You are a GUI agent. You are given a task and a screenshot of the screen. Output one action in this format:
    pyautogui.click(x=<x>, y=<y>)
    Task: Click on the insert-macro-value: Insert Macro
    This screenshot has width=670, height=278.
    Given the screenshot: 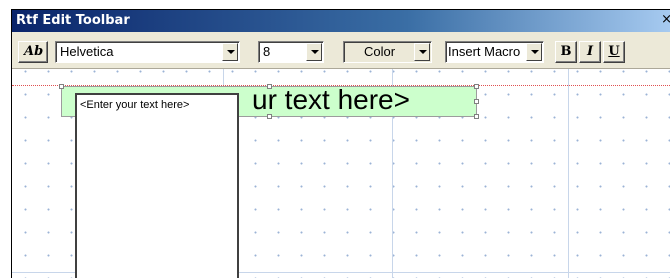 What is the action you would take?
    pyautogui.click(x=484, y=51)
    